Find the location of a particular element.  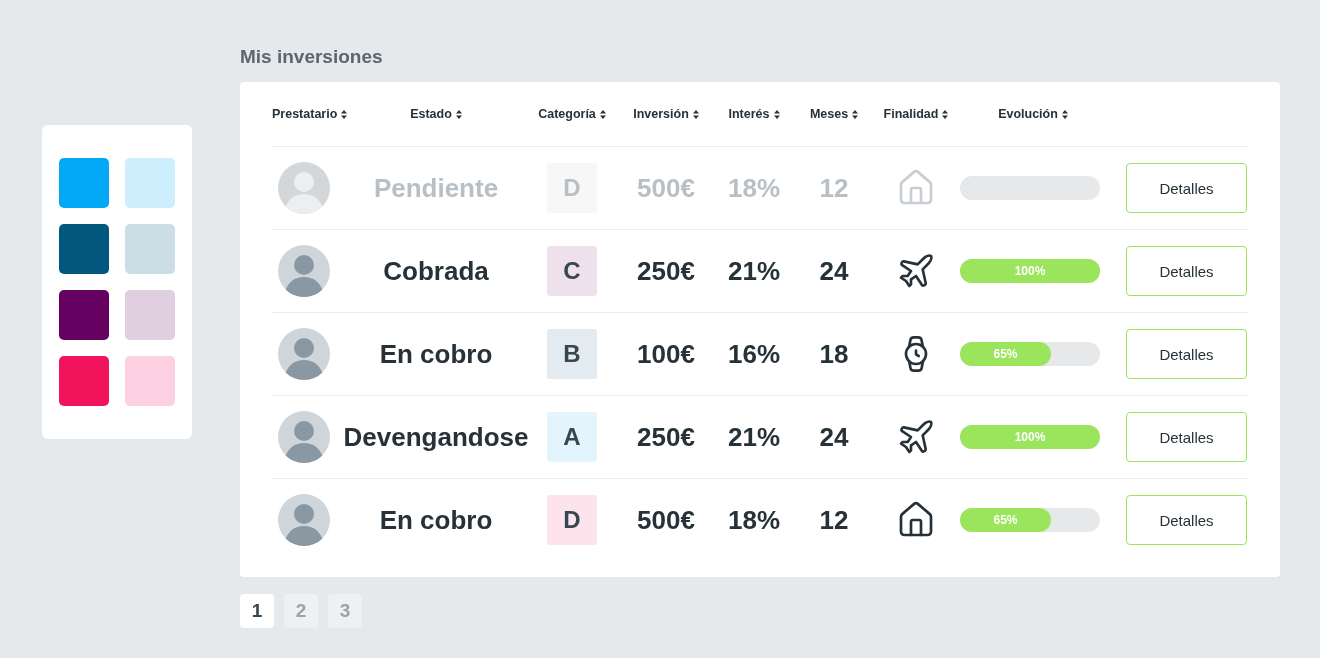

status-text: Devengandose is located at coordinates (436, 437).